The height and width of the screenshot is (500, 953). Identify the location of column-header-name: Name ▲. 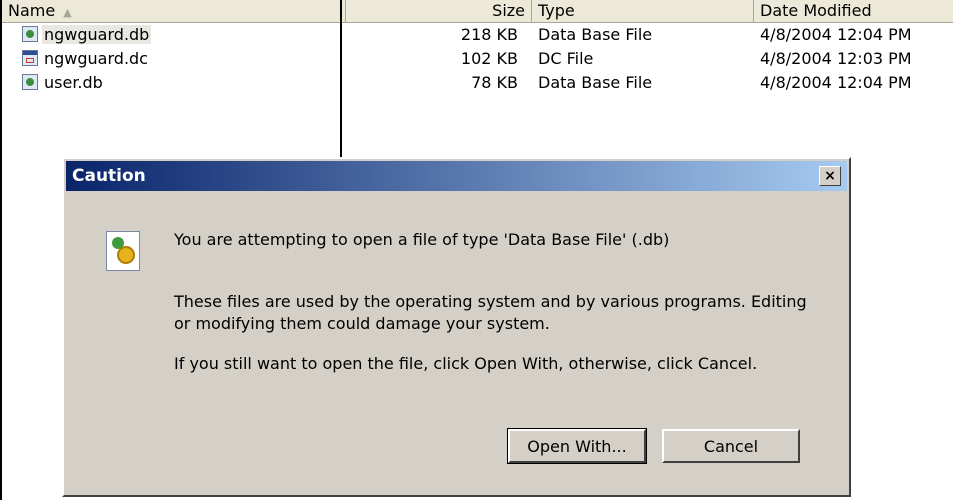
(174, 11).